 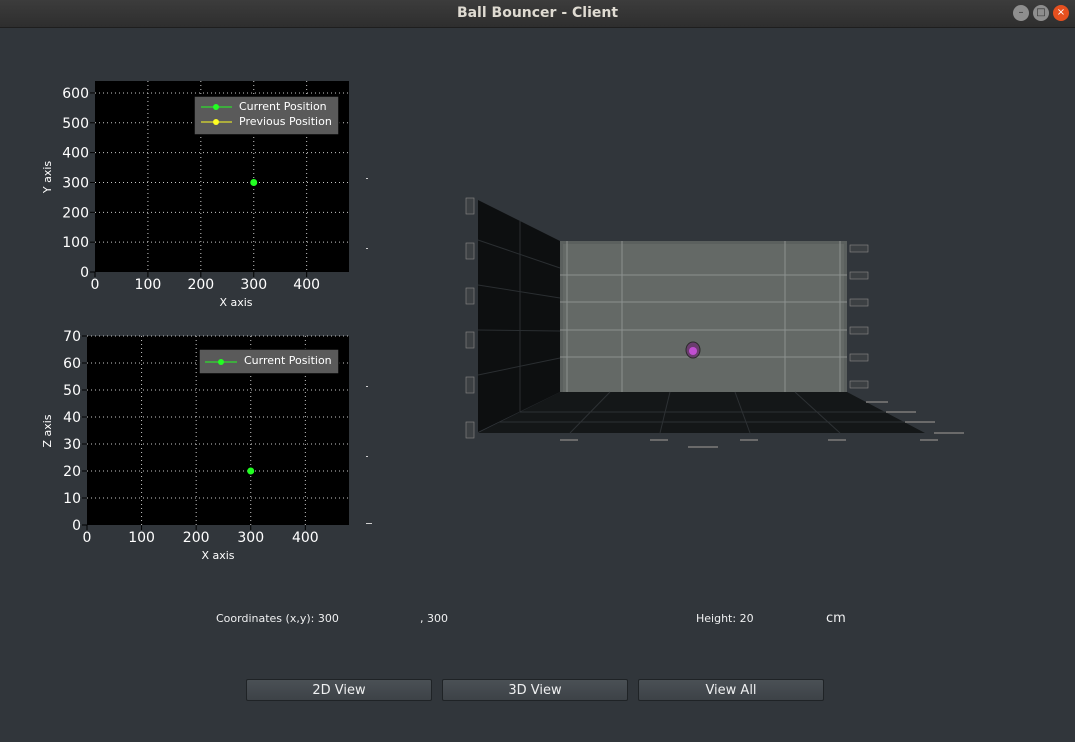 What do you see at coordinates (836, 618) in the screenshot?
I see `height-unit: cm` at bounding box center [836, 618].